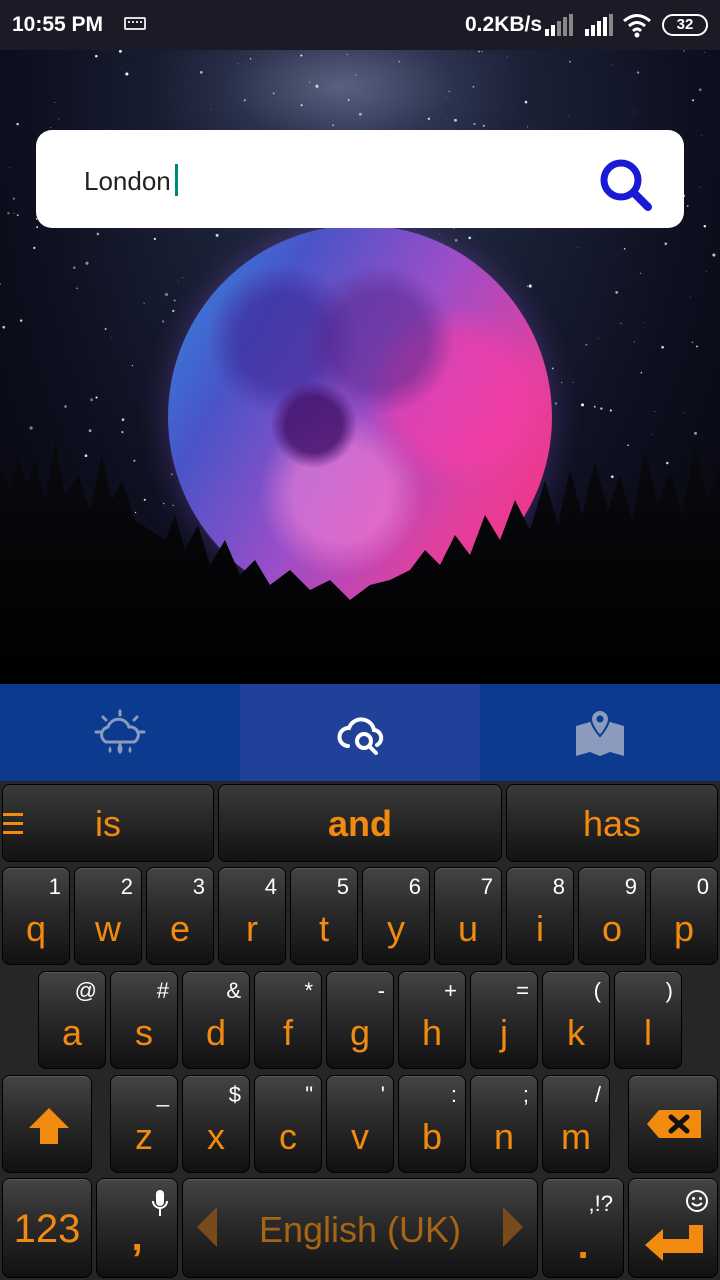  What do you see at coordinates (450, 990) in the screenshot?
I see `key-alt-label: +` at bounding box center [450, 990].